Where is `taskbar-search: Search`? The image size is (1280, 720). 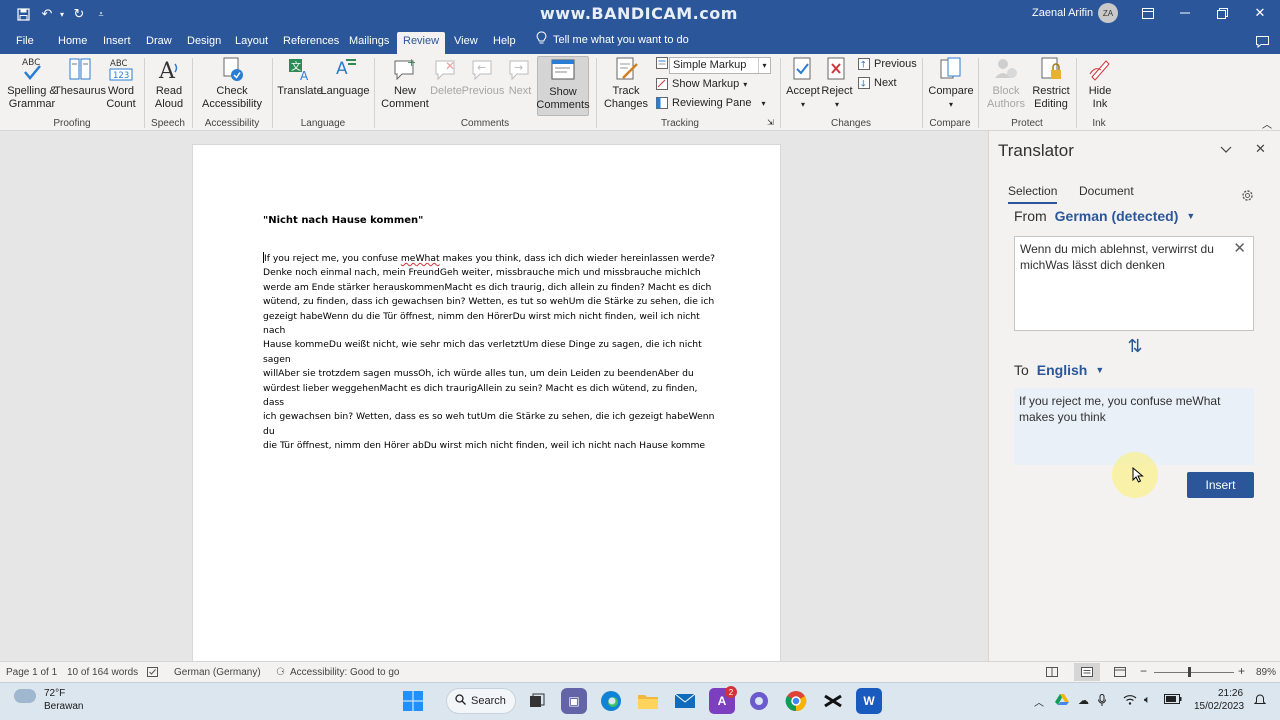 taskbar-search: Search is located at coordinates (481, 701).